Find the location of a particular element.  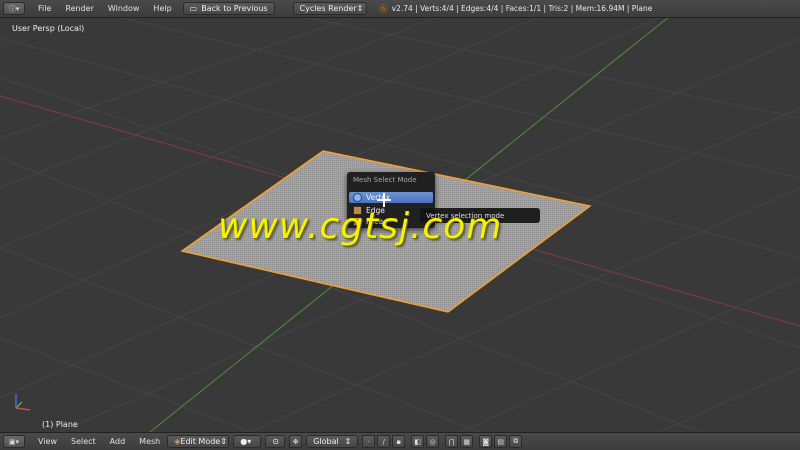

local-view-button: ⧉ is located at coordinates (516, 441).